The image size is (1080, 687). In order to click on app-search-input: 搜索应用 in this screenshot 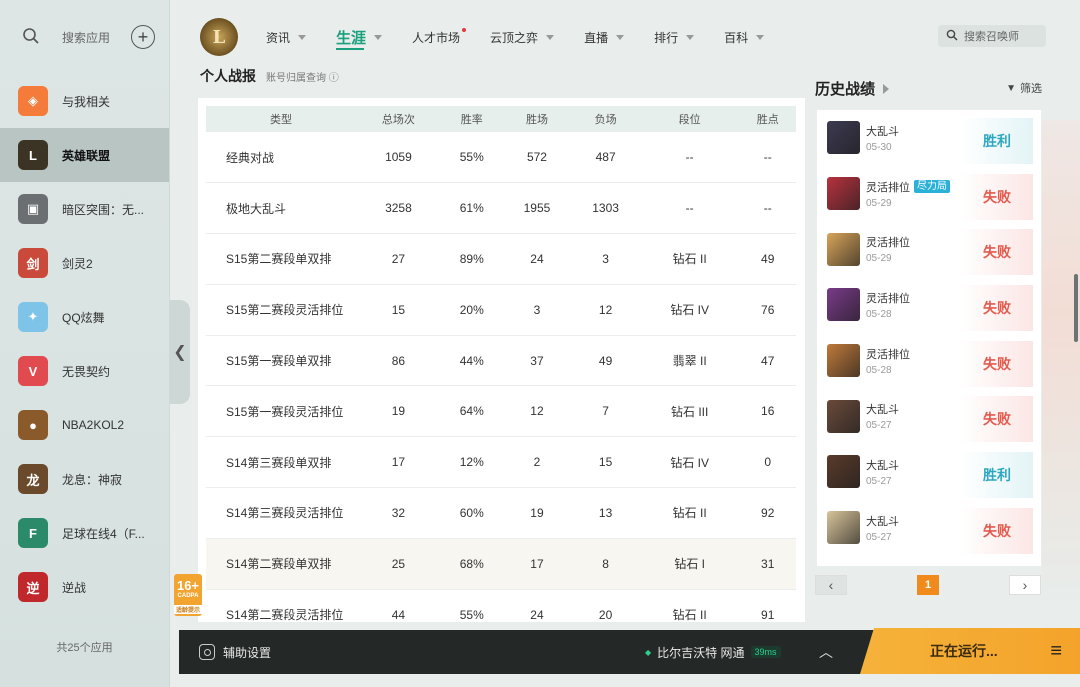, I will do `click(96, 37)`.